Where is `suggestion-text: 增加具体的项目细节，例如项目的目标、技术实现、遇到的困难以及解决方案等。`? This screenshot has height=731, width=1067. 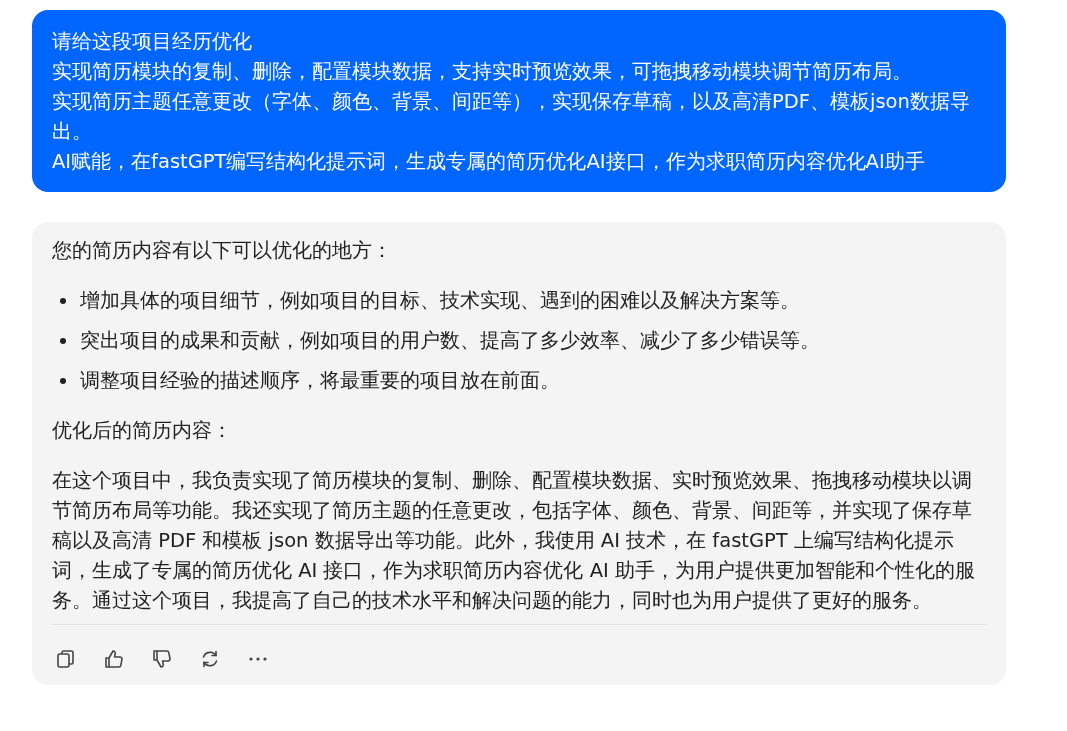 suggestion-text: 增加具体的项目细节，例如项目的目标、技术实现、遇到的困难以及解决方案等。 is located at coordinates (440, 301).